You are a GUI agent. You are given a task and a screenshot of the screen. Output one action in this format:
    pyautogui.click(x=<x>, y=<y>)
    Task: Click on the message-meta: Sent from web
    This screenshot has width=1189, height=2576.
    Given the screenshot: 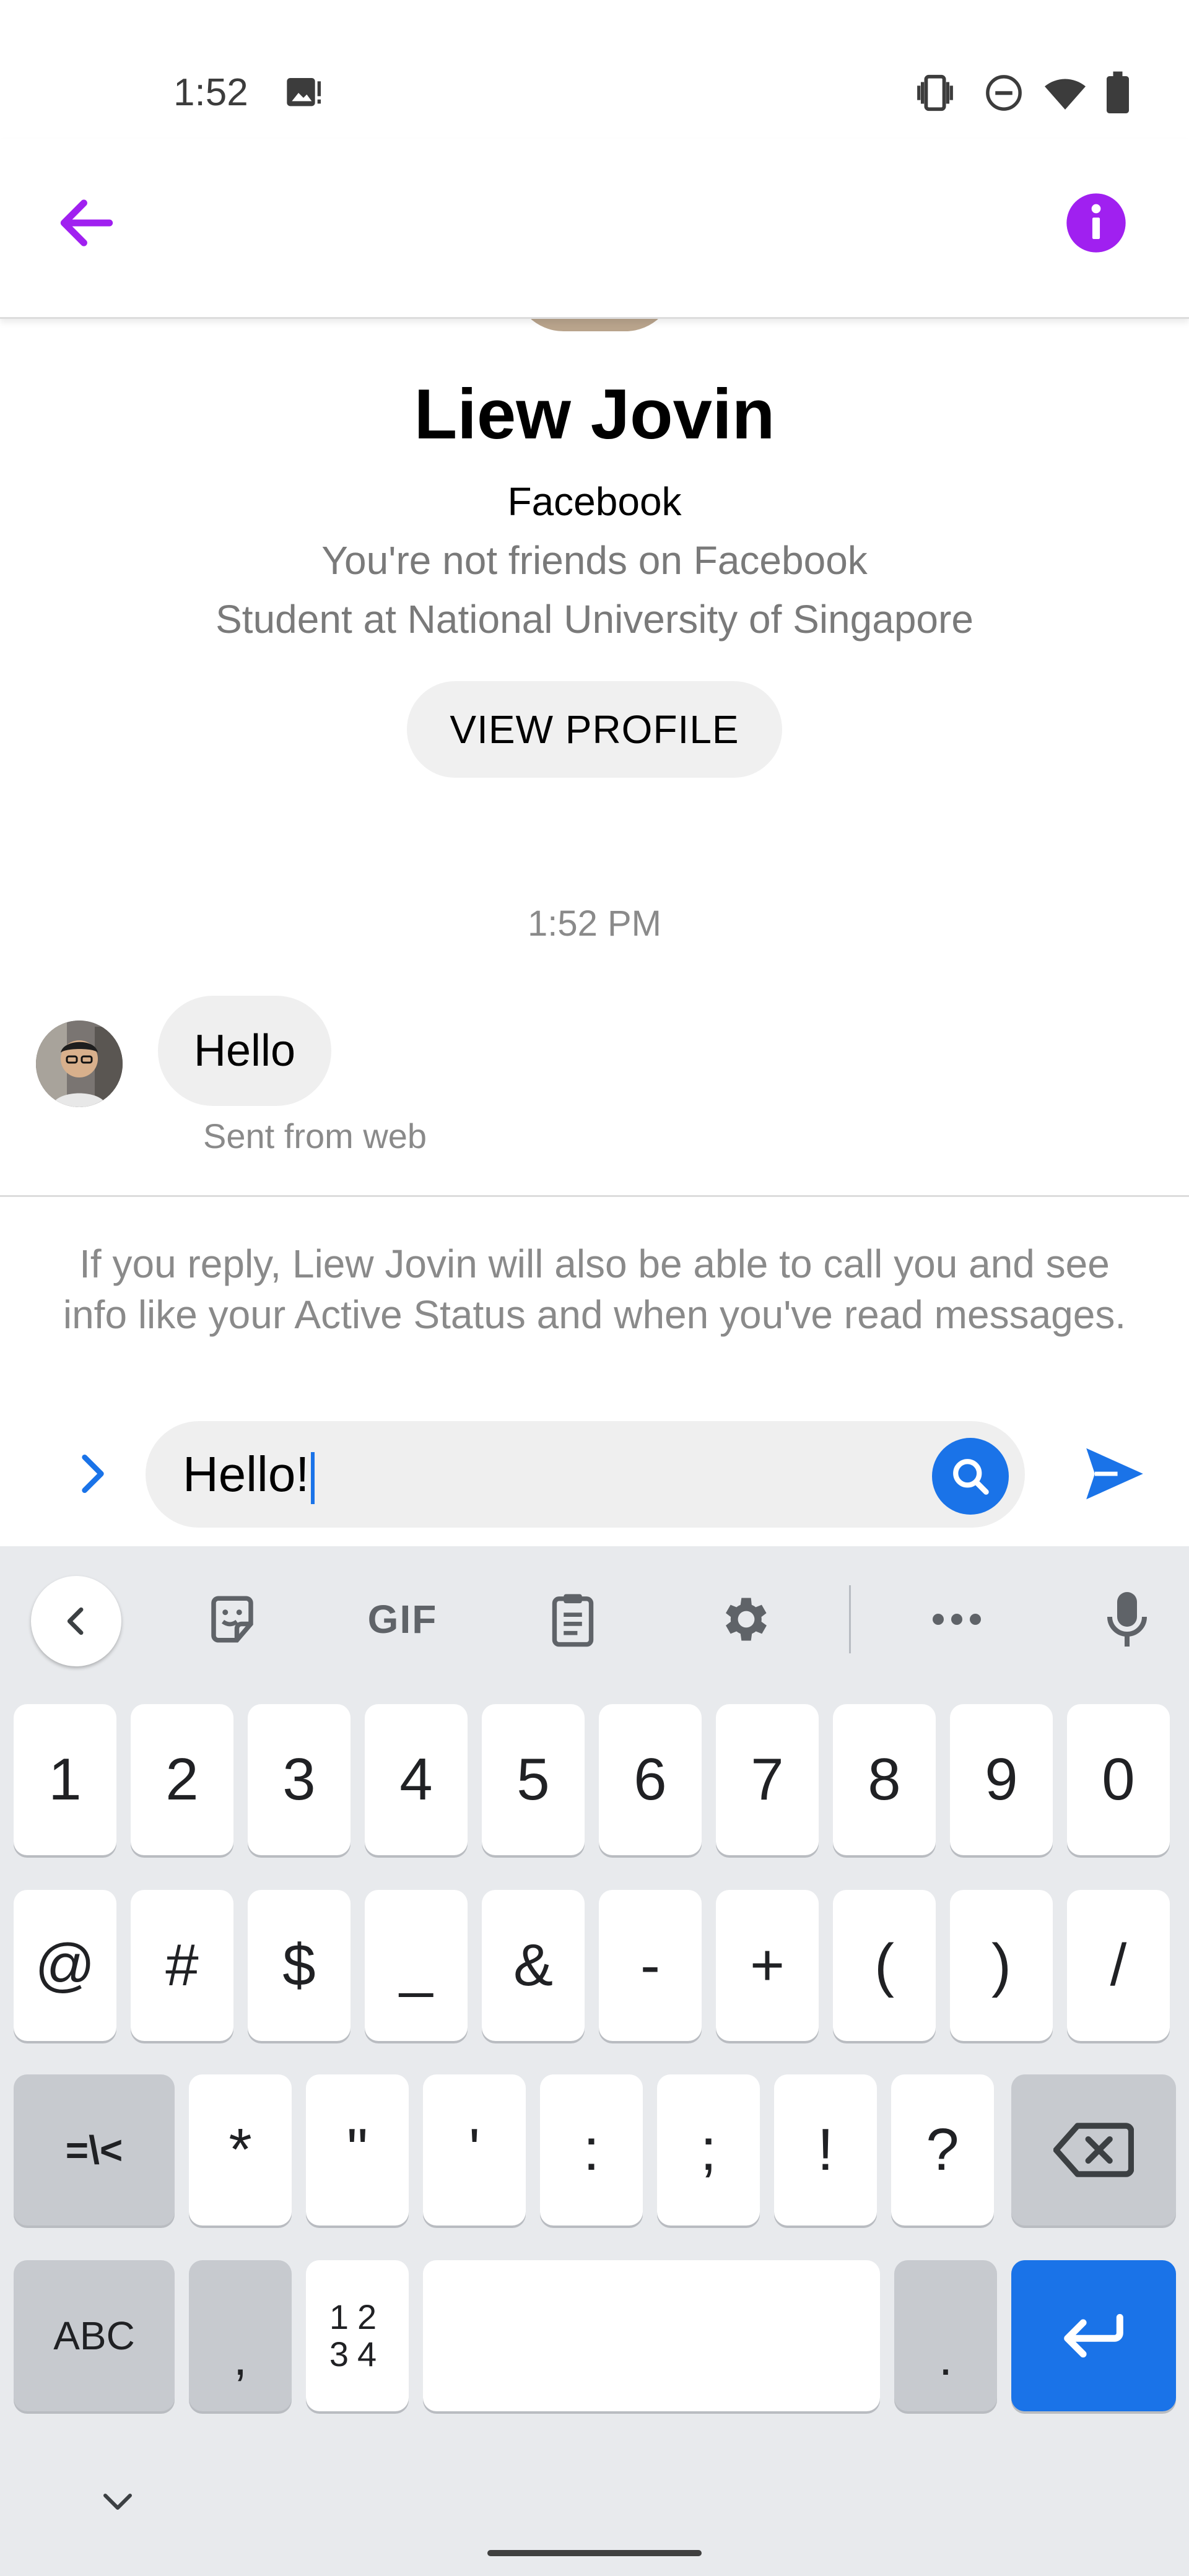 What is the action you would take?
    pyautogui.click(x=315, y=1135)
    